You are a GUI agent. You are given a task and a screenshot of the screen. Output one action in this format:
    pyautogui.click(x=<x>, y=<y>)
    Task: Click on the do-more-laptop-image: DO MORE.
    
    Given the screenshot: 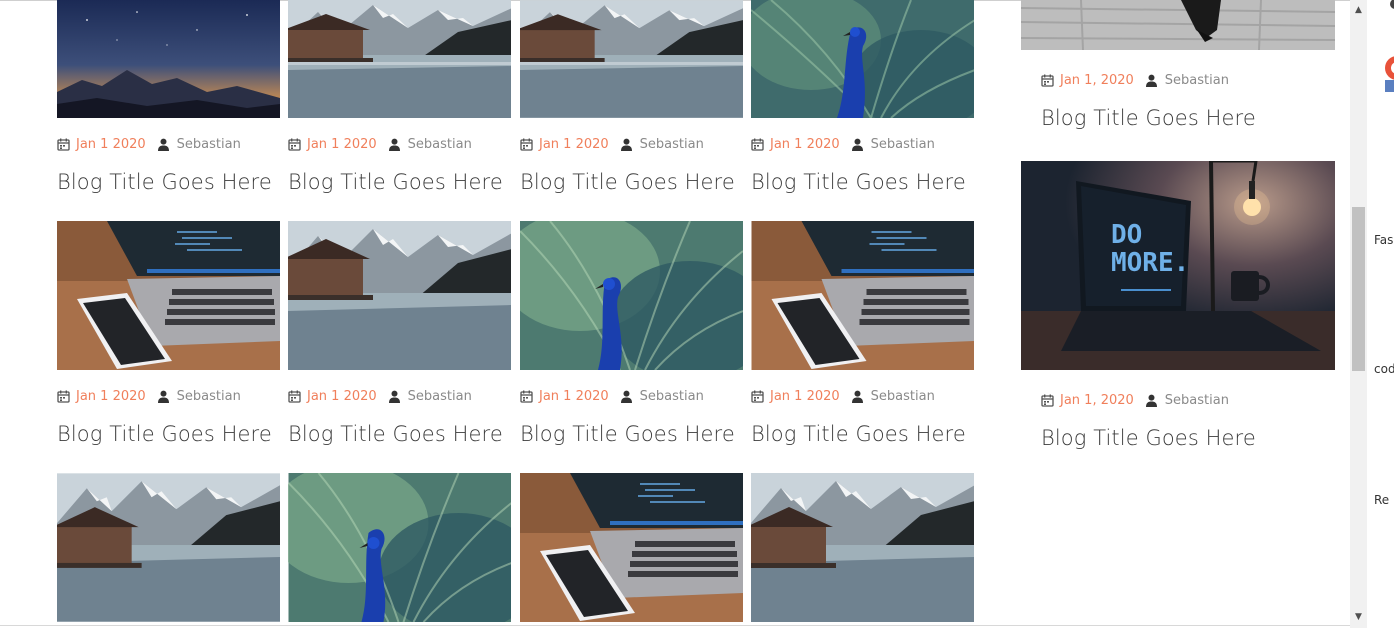 What is the action you would take?
    pyautogui.click(x=1178, y=265)
    